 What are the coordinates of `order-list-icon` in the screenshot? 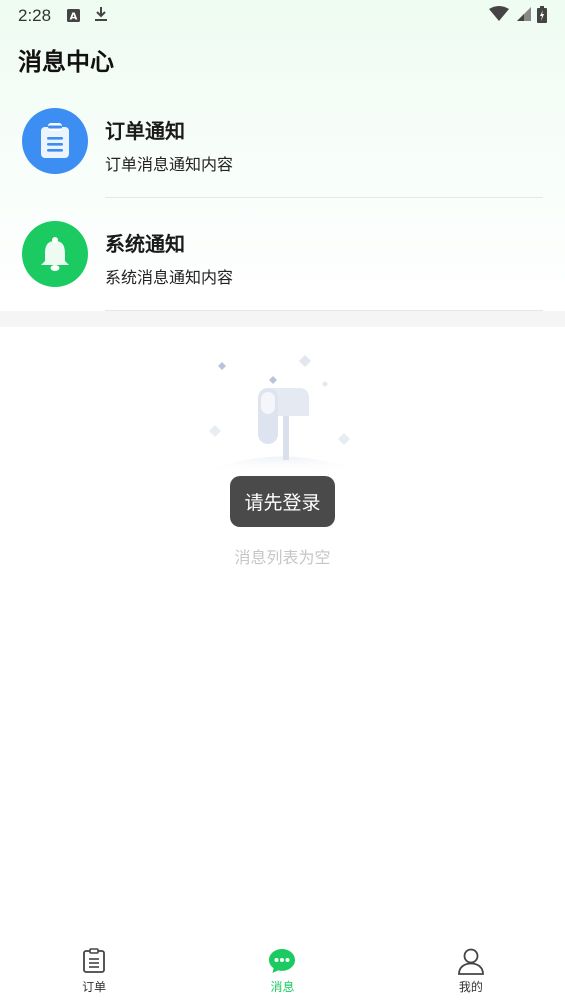 It's located at (94, 961).